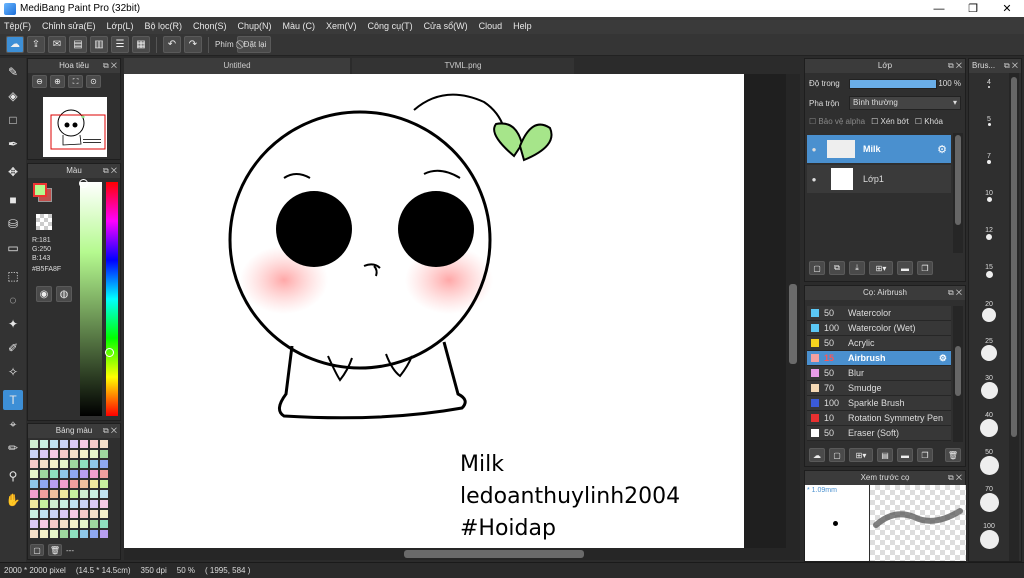 The height and width of the screenshot is (578, 1024). I want to click on select-eraser-icon: ✧, so click(13, 372).